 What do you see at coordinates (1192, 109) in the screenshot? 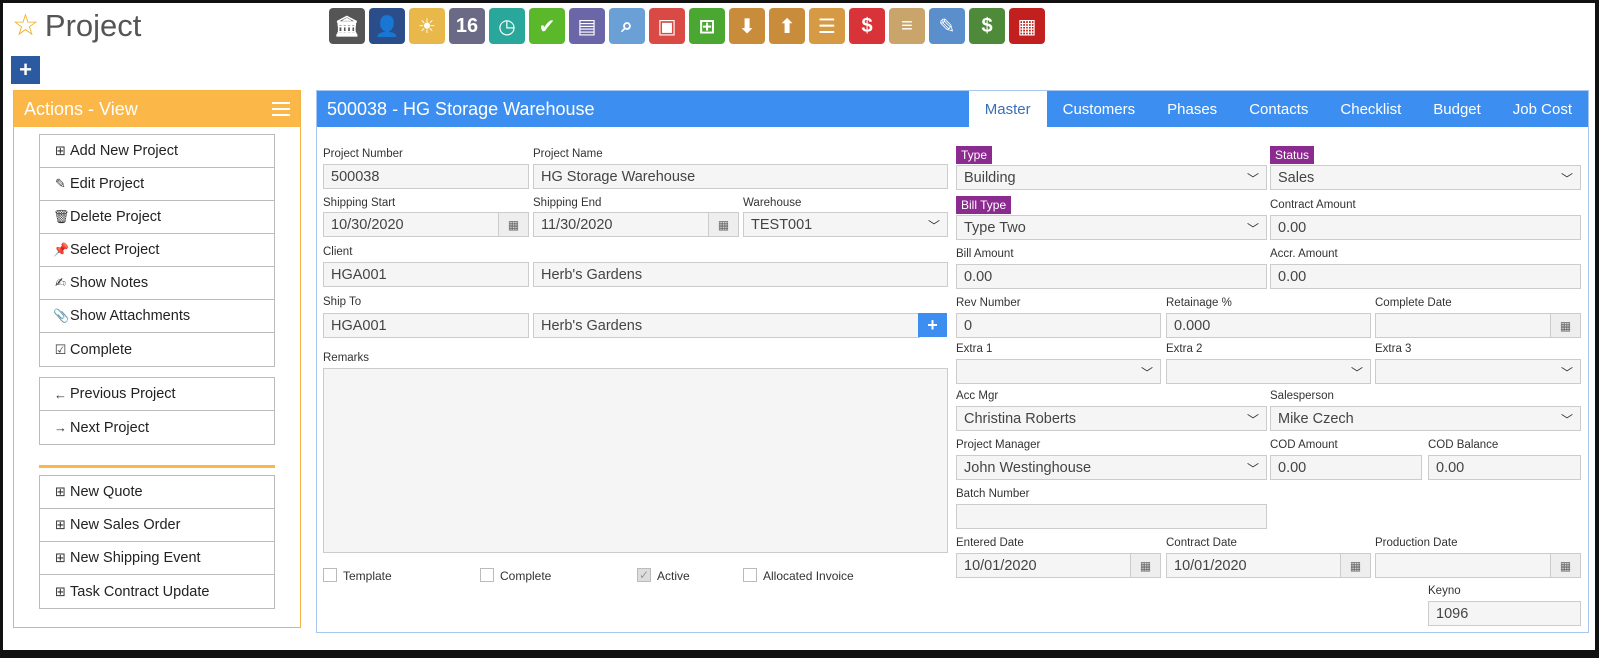
I see `tab-phases: Phases` at bounding box center [1192, 109].